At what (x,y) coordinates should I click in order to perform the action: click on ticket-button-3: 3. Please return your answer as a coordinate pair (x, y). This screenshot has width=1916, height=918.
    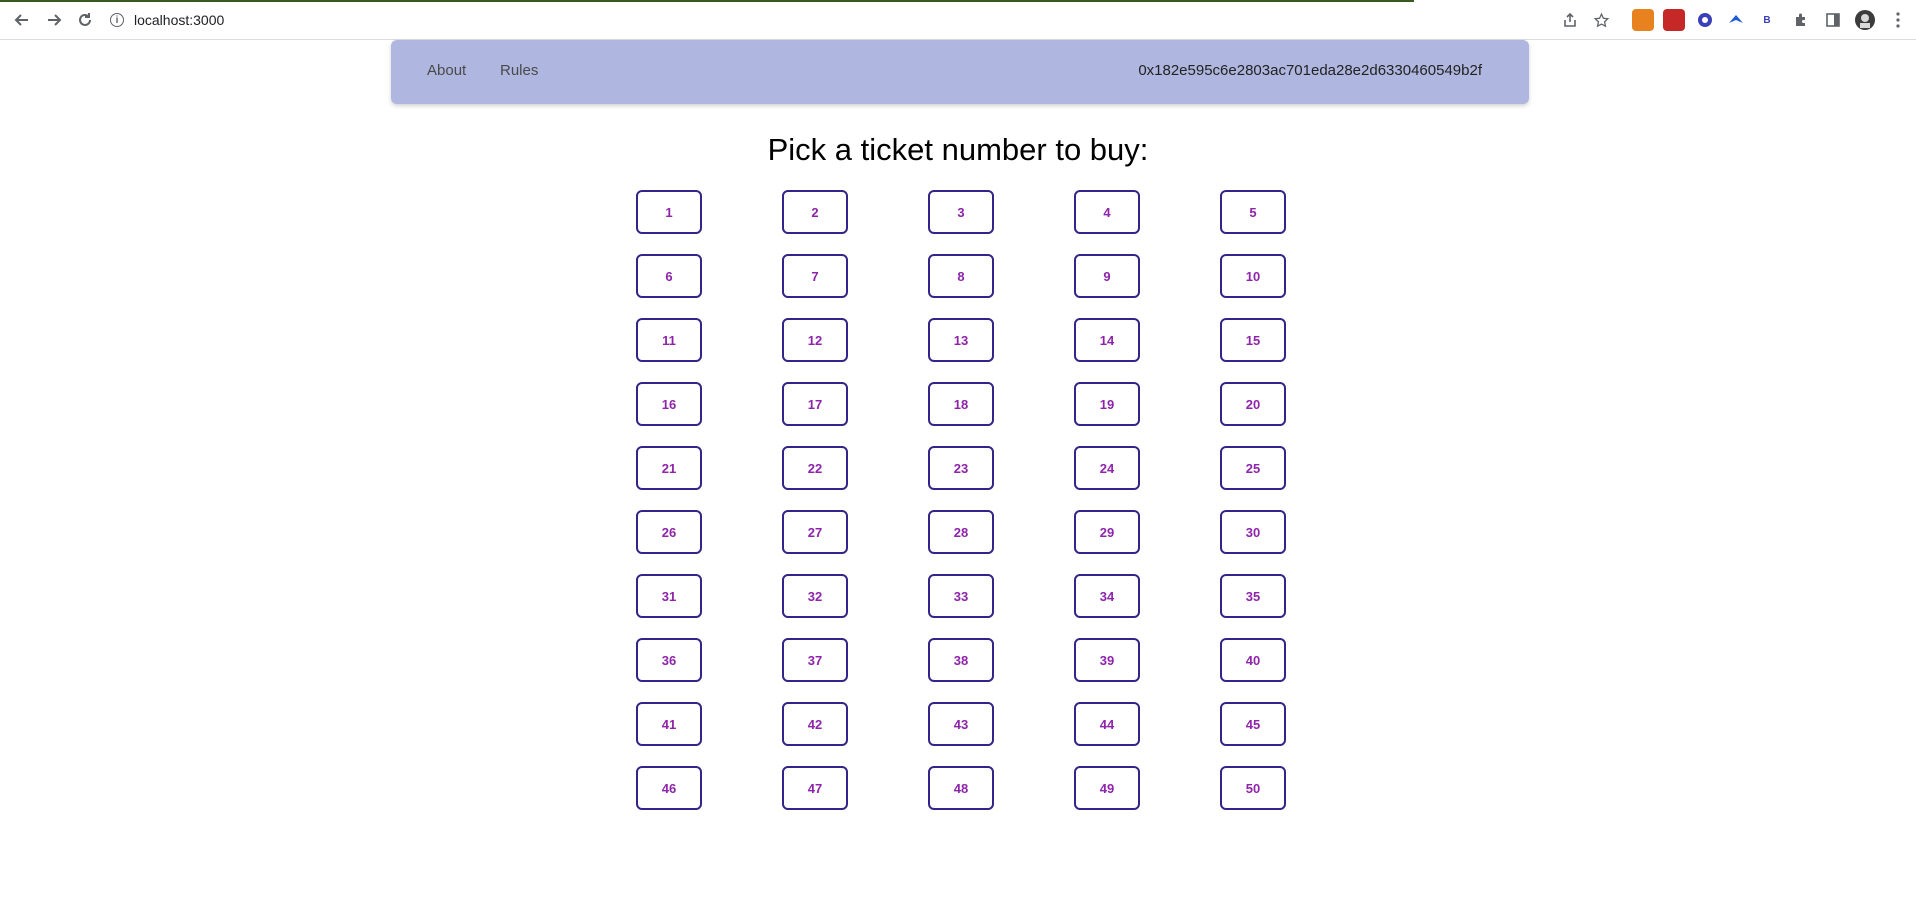
    Looking at the image, I should click on (961, 212).